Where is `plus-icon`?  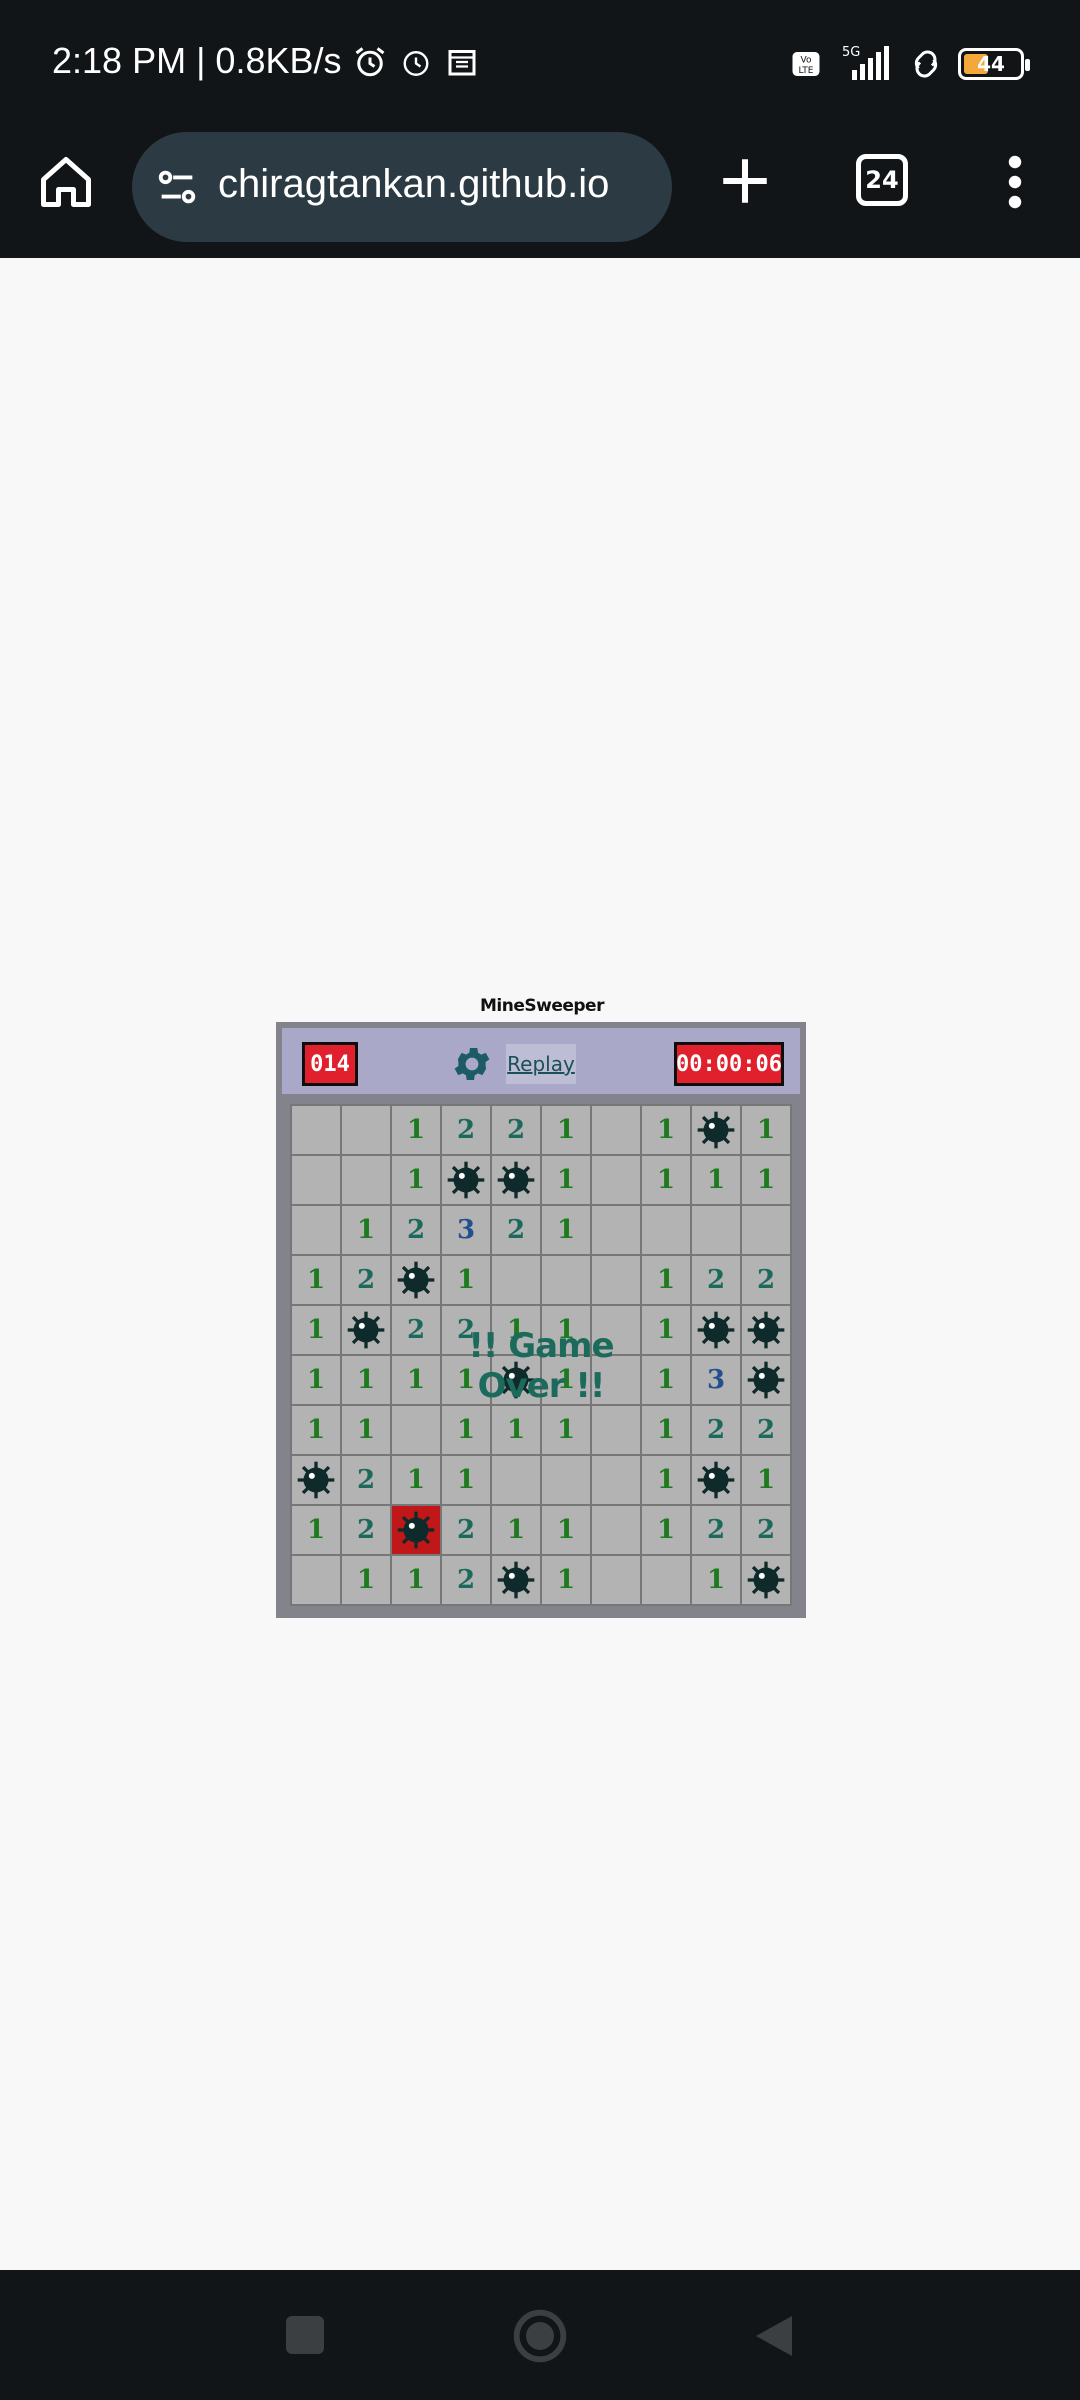 plus-icon is located at coordinates (745, 181).